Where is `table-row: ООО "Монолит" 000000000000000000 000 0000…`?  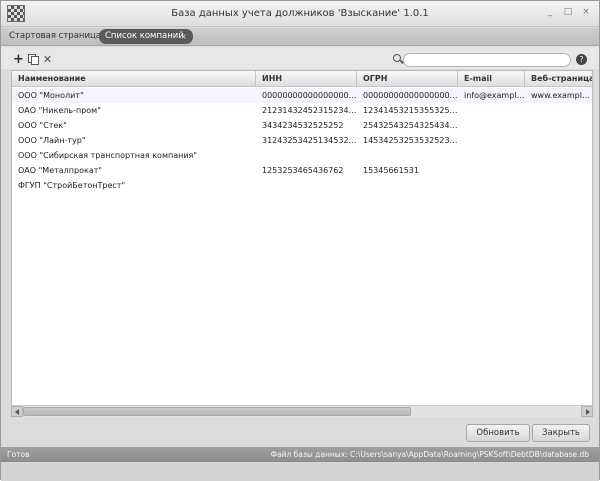 table-row: ООО "Монолит" 000000000000000000 000 0000… is located at coordinates (302, 95).